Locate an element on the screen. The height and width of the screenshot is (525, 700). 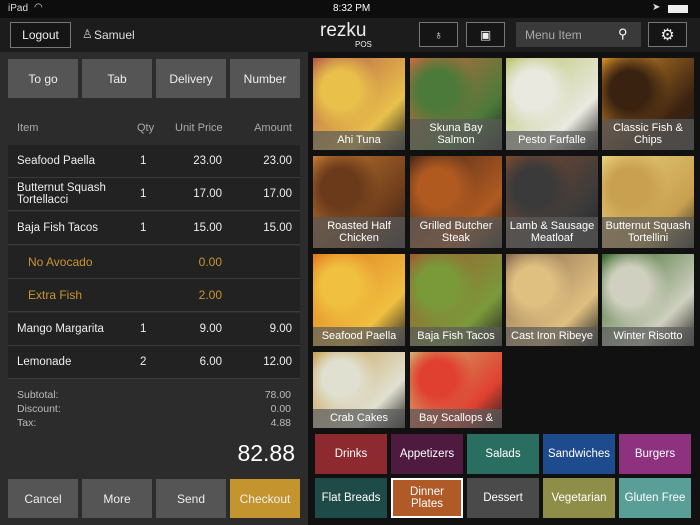
subtotal-label: Subtotal: is located at coordinates (38, 395).